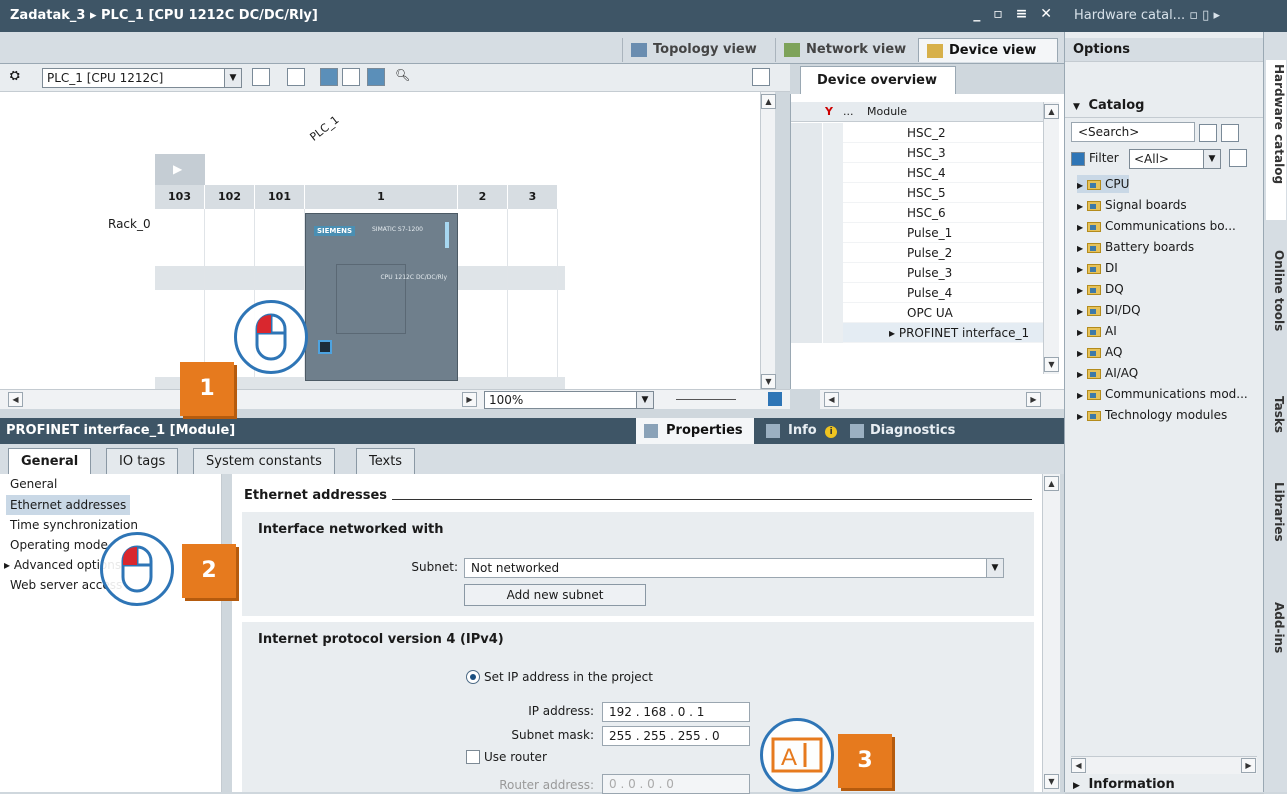  What do you see at coordinates (74, 525) in the screenshot?
I see `nav-item-time-sync: Time synchronization` at bounding box center [74, 525].